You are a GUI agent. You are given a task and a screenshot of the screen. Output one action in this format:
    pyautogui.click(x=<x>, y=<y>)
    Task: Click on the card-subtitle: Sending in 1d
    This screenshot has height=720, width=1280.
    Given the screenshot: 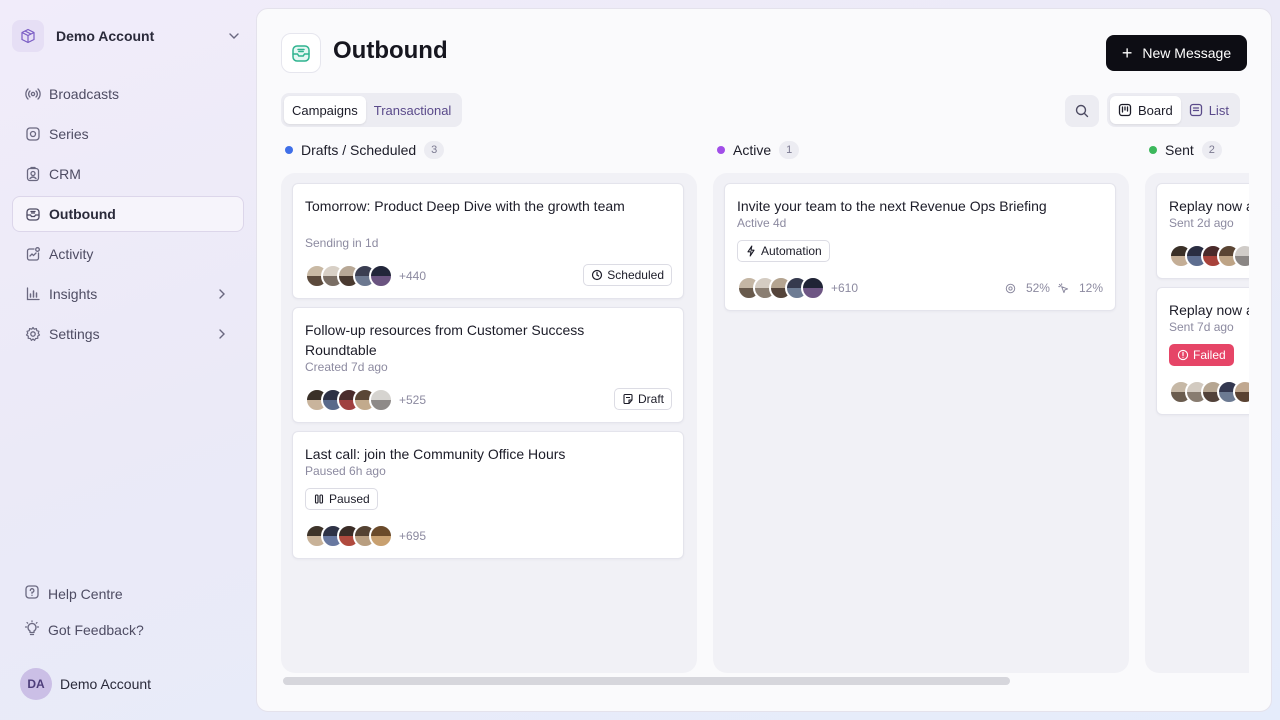 What is the action you would take?
    pyautogui.click(x=342, y=243)
    